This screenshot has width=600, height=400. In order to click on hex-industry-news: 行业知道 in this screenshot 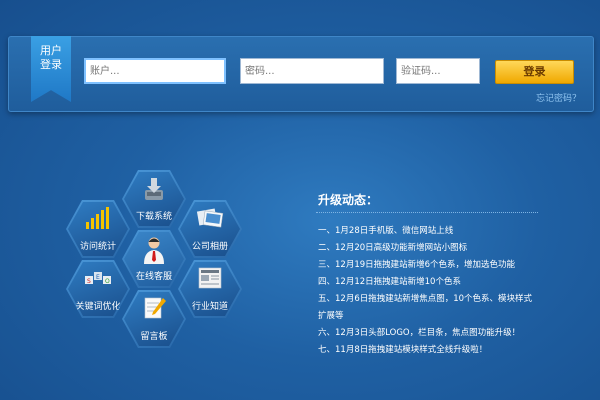, I will do `click(210, 289)`.